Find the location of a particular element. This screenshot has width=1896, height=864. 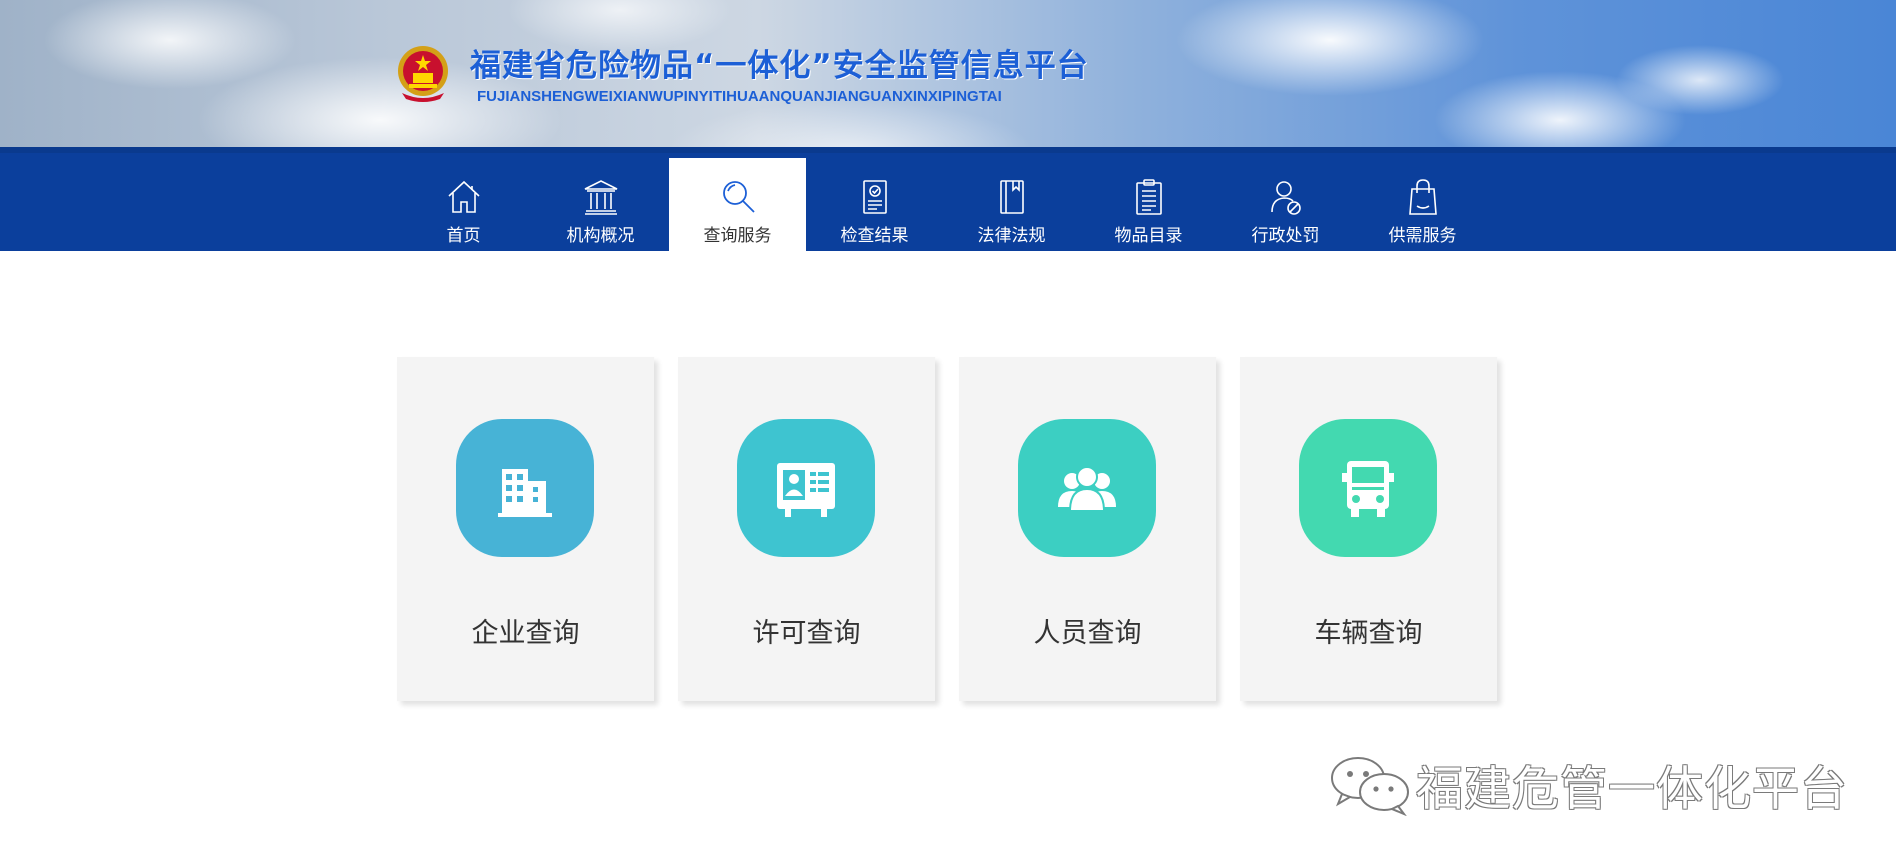

nav-item-penalty: 行政处罚 is located at coordinates (1285, 204).